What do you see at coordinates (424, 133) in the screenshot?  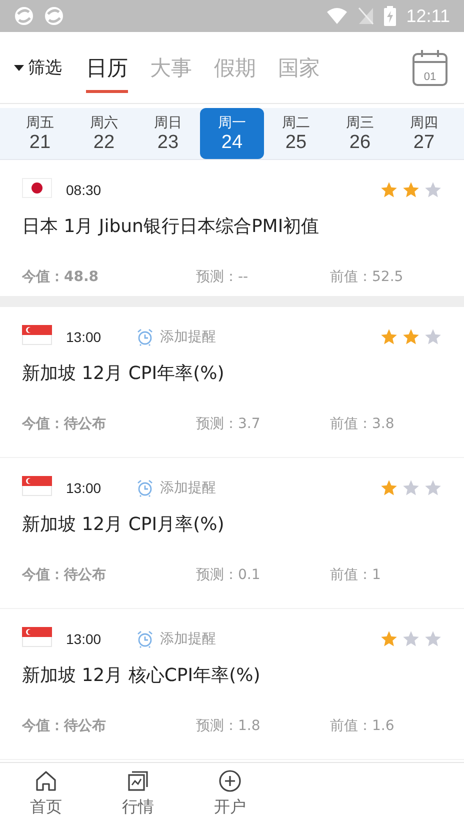 I see `date-item: 周四 27` at bounding box center [424, 133].